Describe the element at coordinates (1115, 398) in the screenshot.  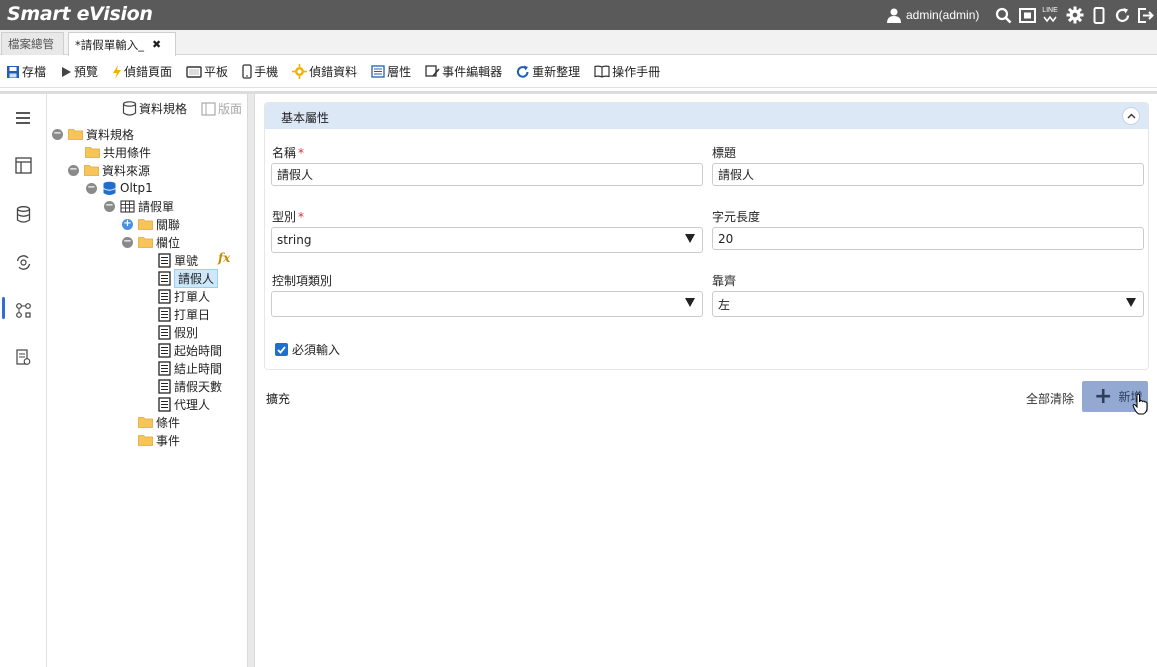
I see `add-button: + 新增` at that location.